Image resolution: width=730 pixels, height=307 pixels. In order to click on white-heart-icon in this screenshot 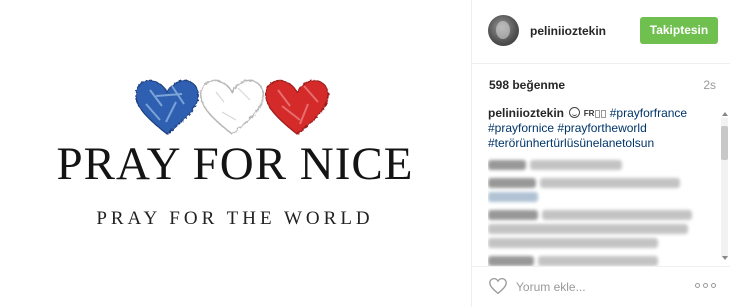, I will do `click(232, 107)`.